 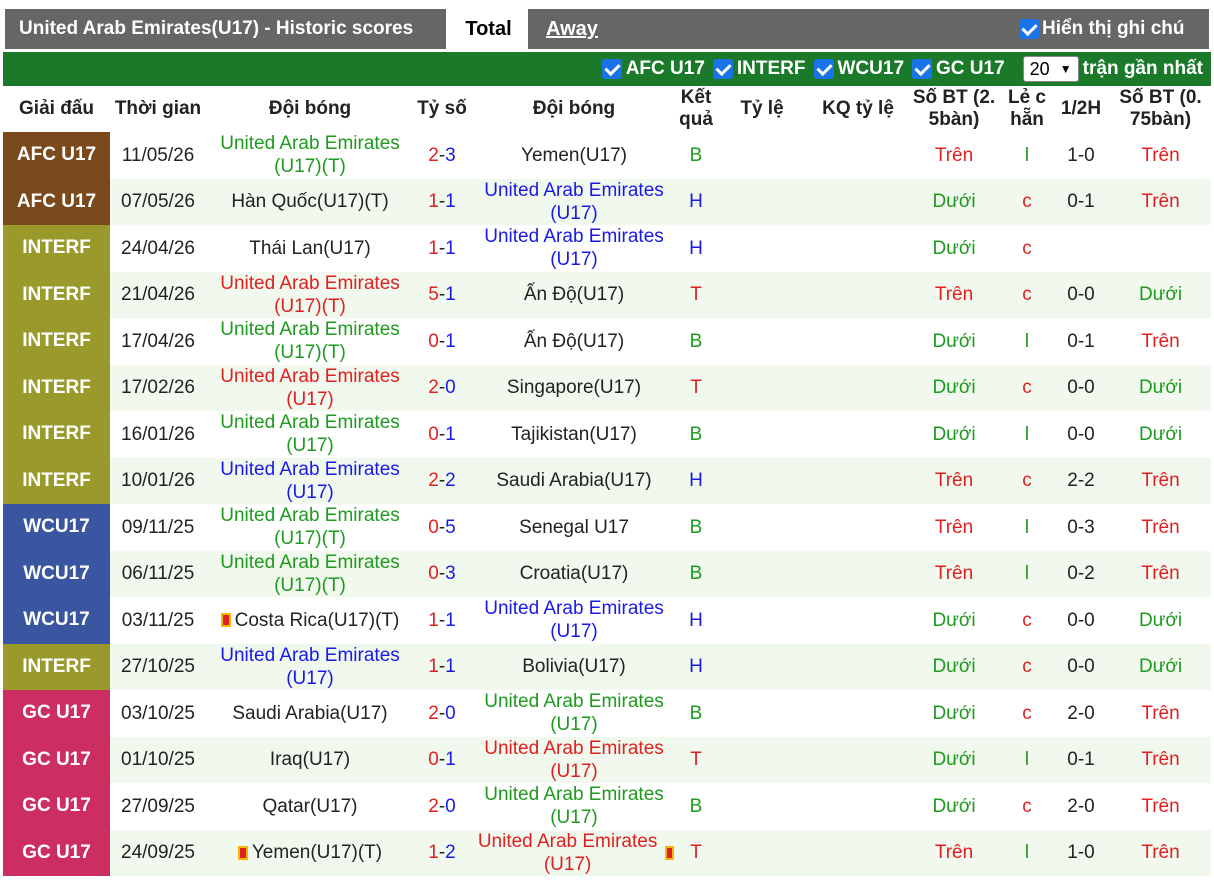 I want to click on away-team: Singapore(U17), so click(x=574, y=388).